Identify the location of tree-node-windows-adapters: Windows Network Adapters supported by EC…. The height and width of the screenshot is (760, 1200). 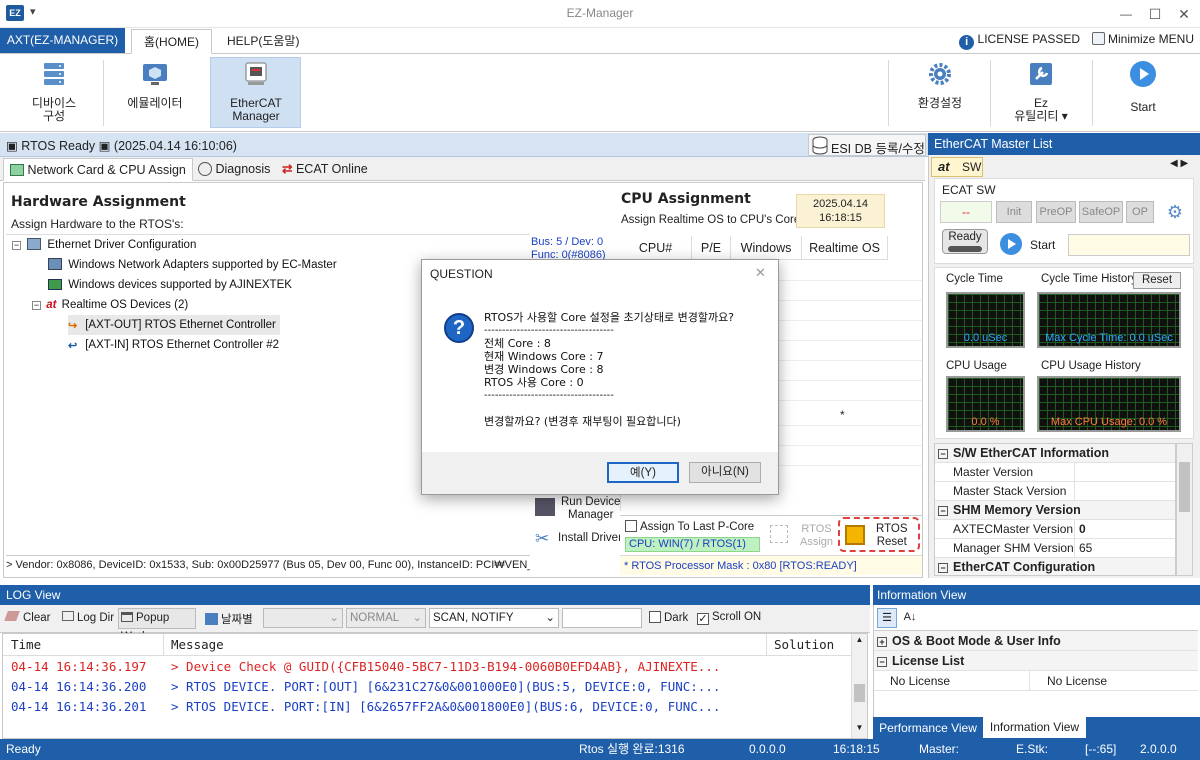
(192, 265).